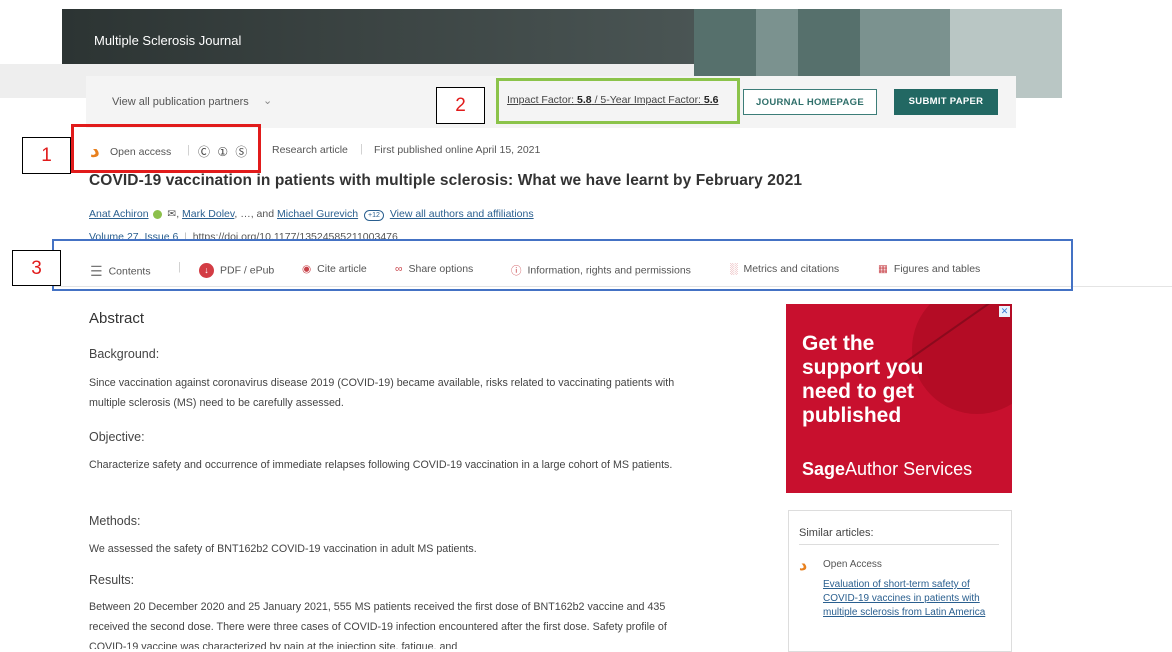 The width and height of the screenshot is (1172, 652). I want to click on section-heading-objective: Objective:, so click(117, 437).